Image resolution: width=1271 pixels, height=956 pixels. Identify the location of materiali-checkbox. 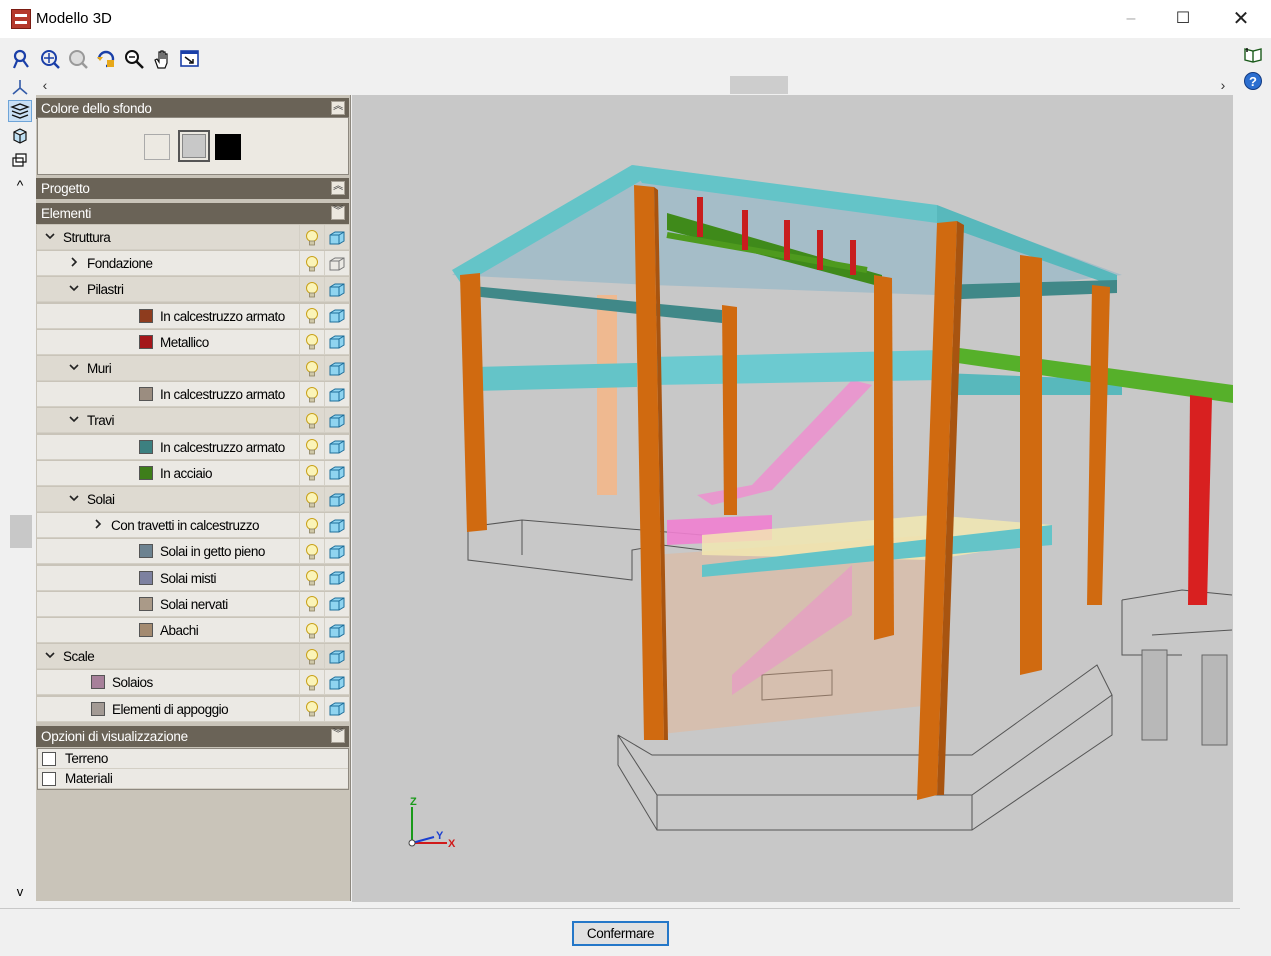
(49, 779).